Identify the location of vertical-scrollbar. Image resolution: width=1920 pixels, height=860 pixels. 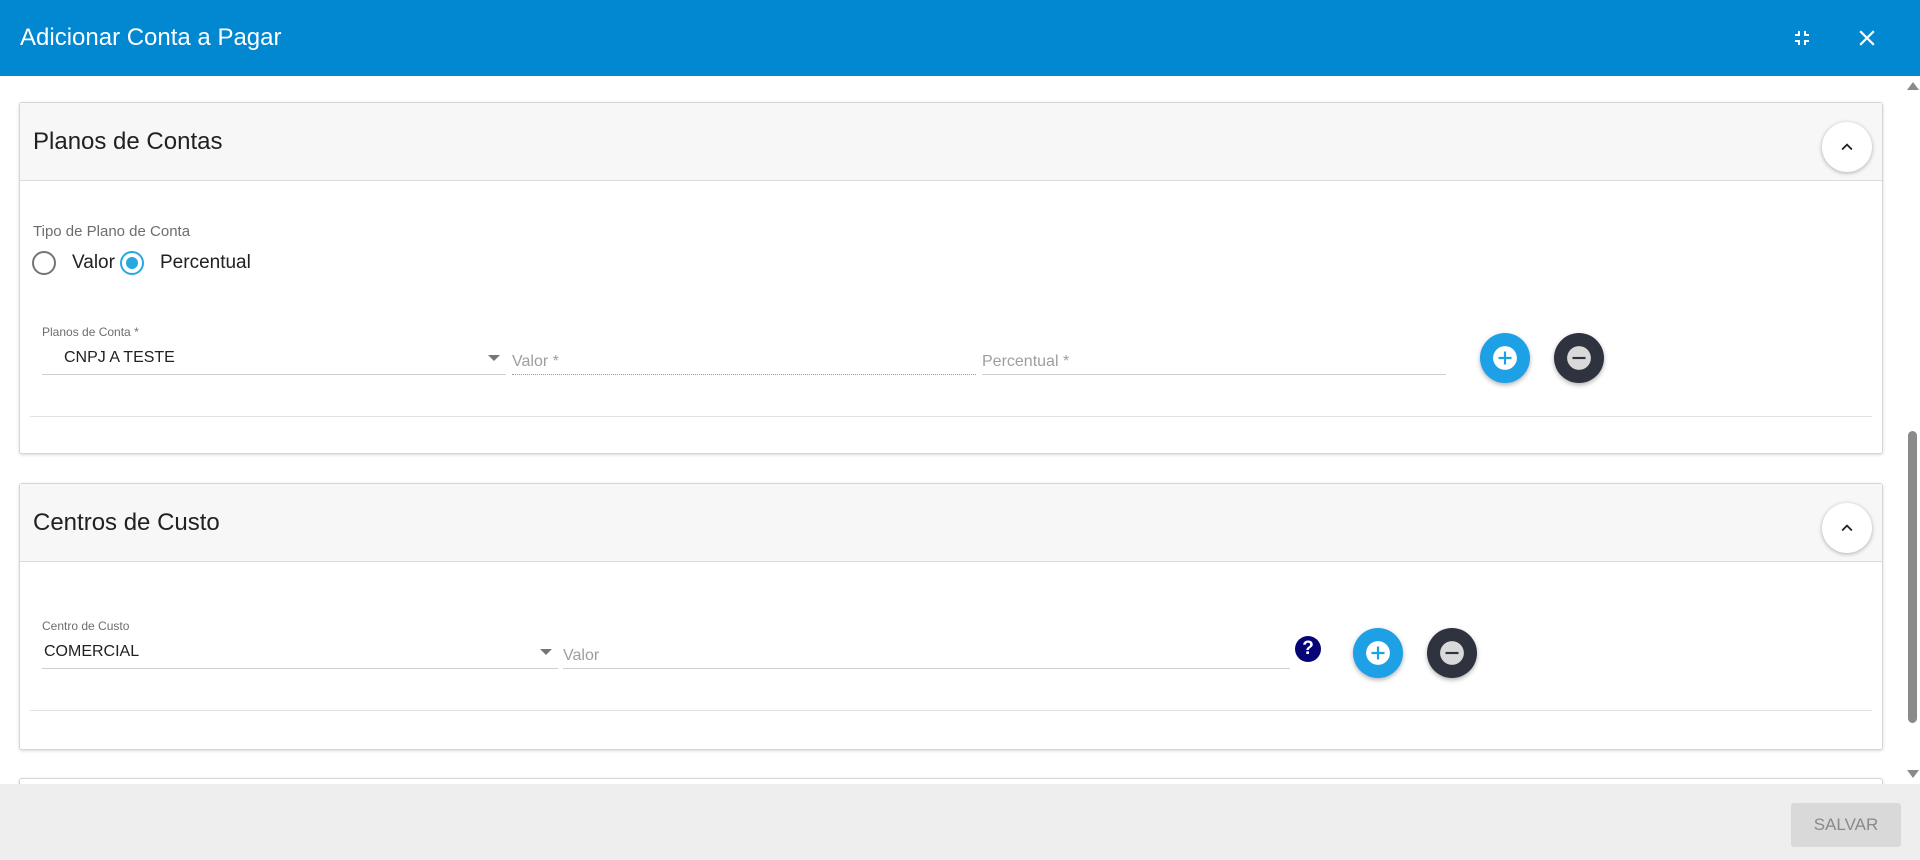
(1912, 430).